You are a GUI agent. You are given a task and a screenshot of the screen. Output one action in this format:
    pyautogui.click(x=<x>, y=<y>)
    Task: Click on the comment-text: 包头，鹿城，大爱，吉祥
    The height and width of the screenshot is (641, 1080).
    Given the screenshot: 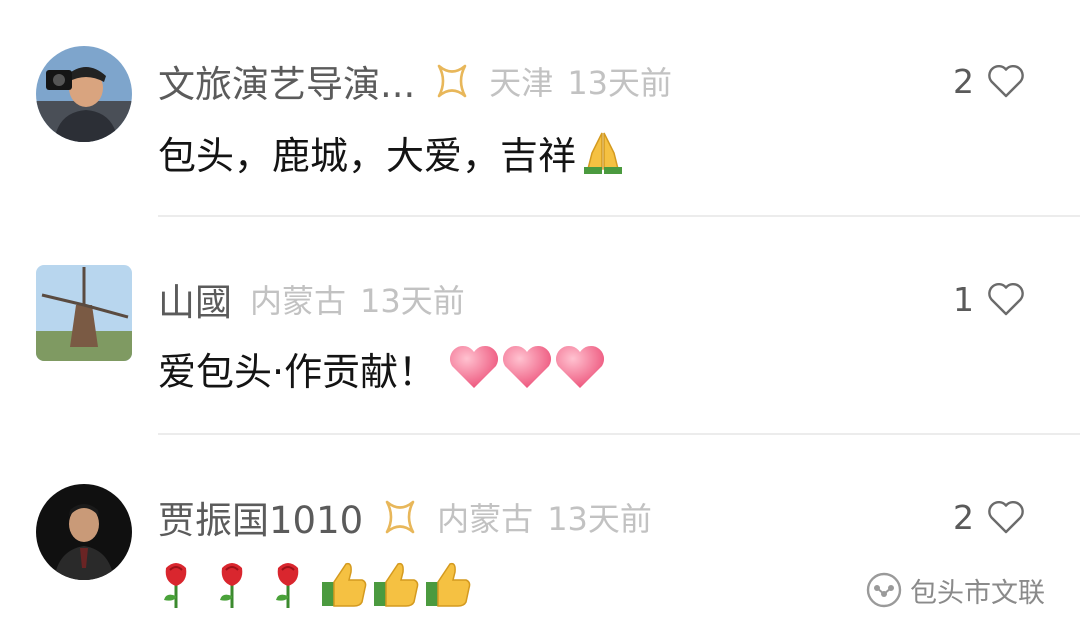 What is the action you would take?
    pyautogui.click(x=367, y=155)
    